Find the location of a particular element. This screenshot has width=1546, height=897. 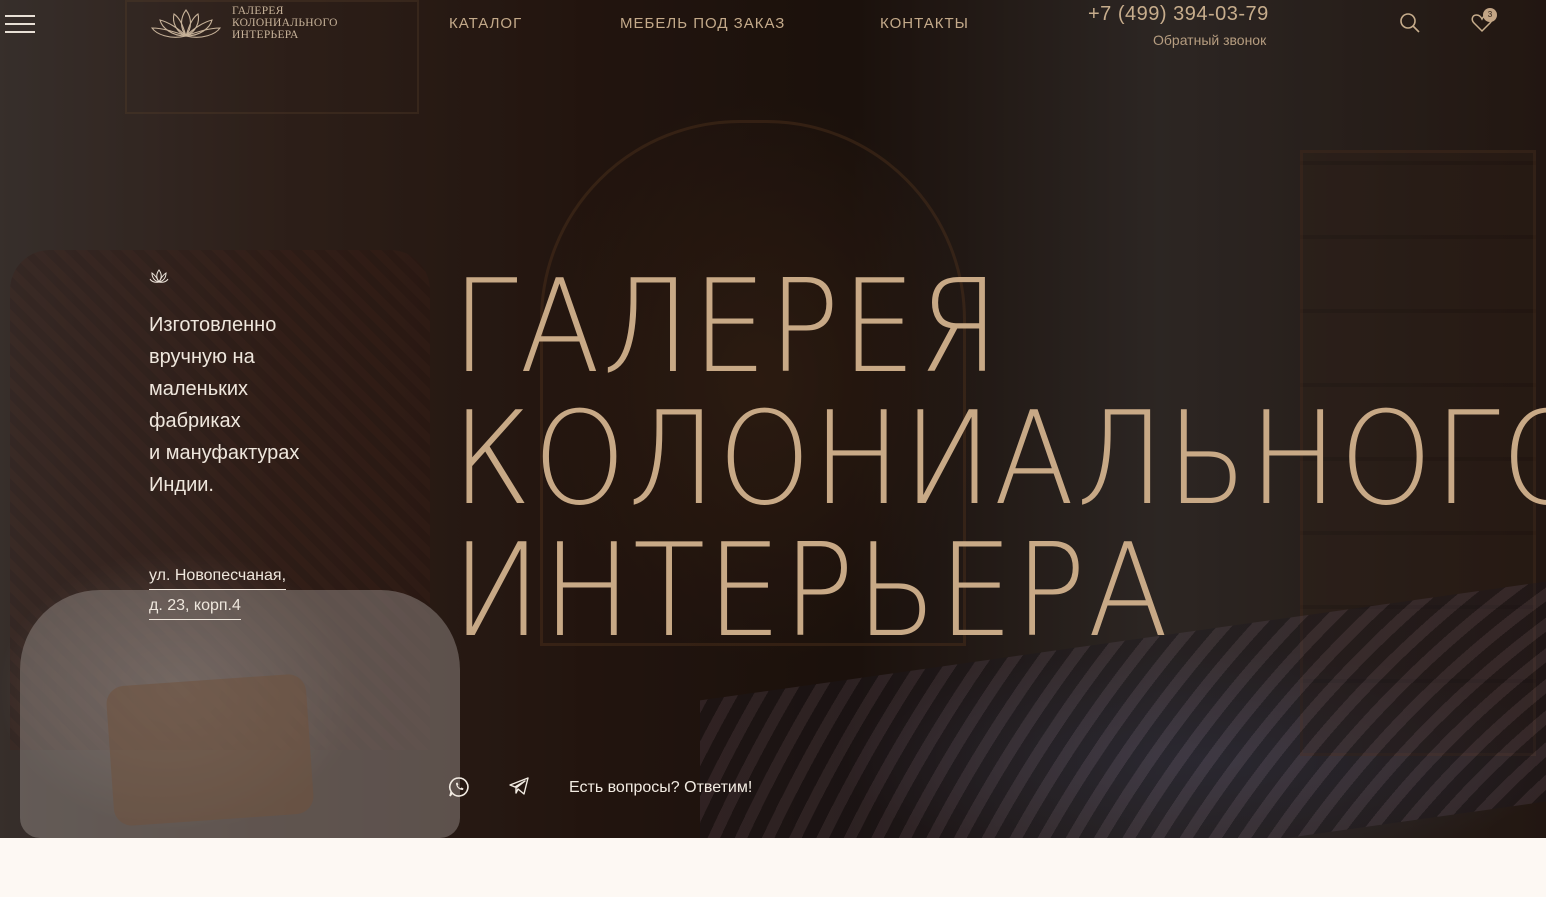

logo-line-2: КОЛОНИАЛЬНОГО is located at coordinates (285, 23).